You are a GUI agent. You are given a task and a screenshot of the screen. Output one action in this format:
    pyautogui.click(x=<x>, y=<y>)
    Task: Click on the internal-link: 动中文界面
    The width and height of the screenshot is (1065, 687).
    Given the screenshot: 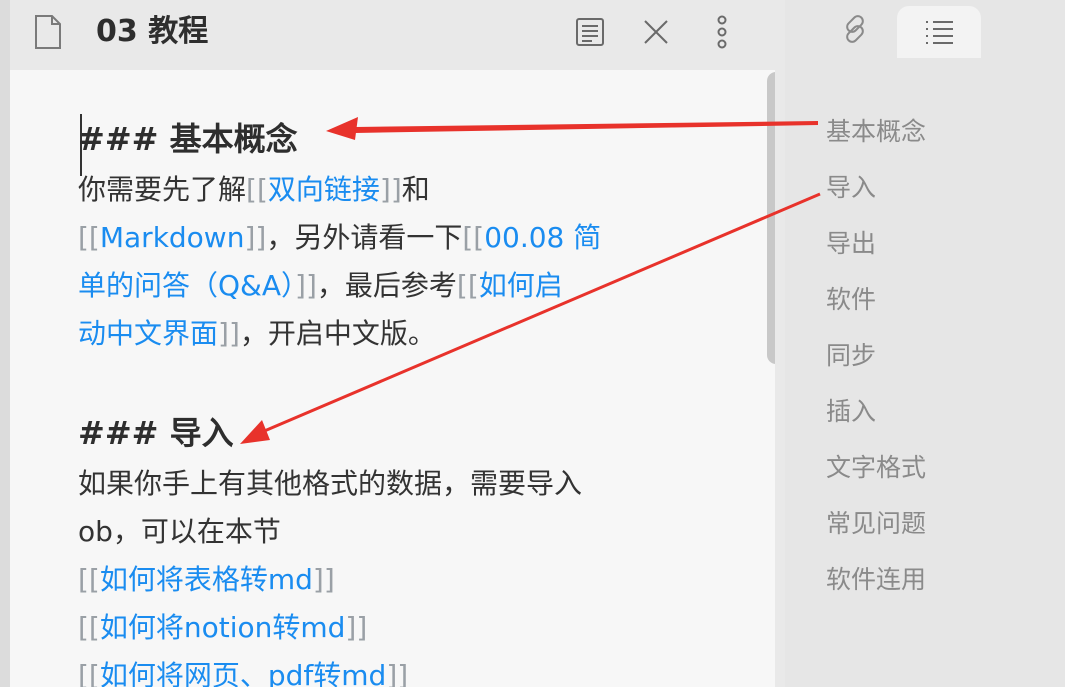 What is the action you would take?
    pyautogui.click(x=148, y=333)
    